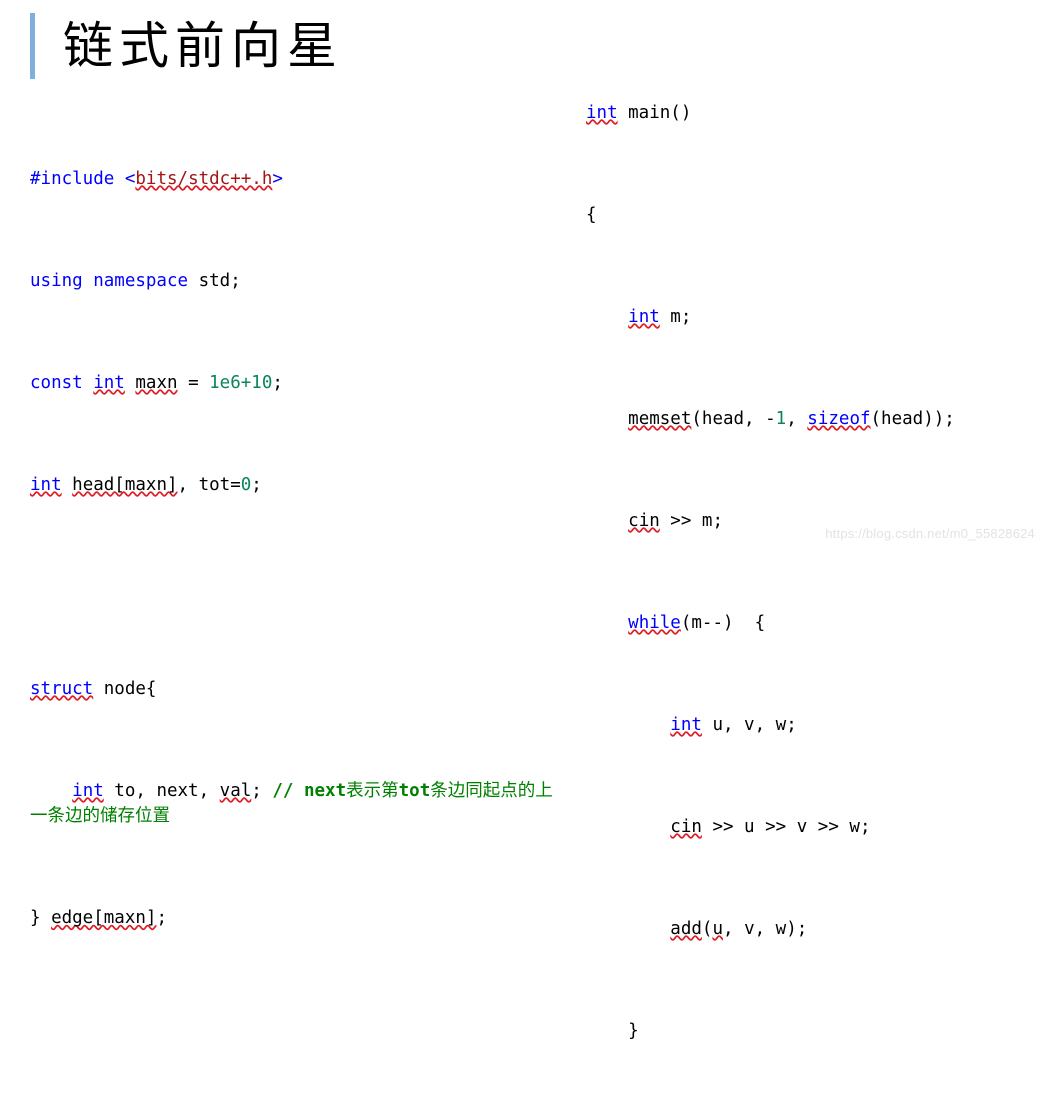  What do you see at coordinates (193, 382) in the screenshot?
I see `token-plain: =` at bounding box center [193, 382].